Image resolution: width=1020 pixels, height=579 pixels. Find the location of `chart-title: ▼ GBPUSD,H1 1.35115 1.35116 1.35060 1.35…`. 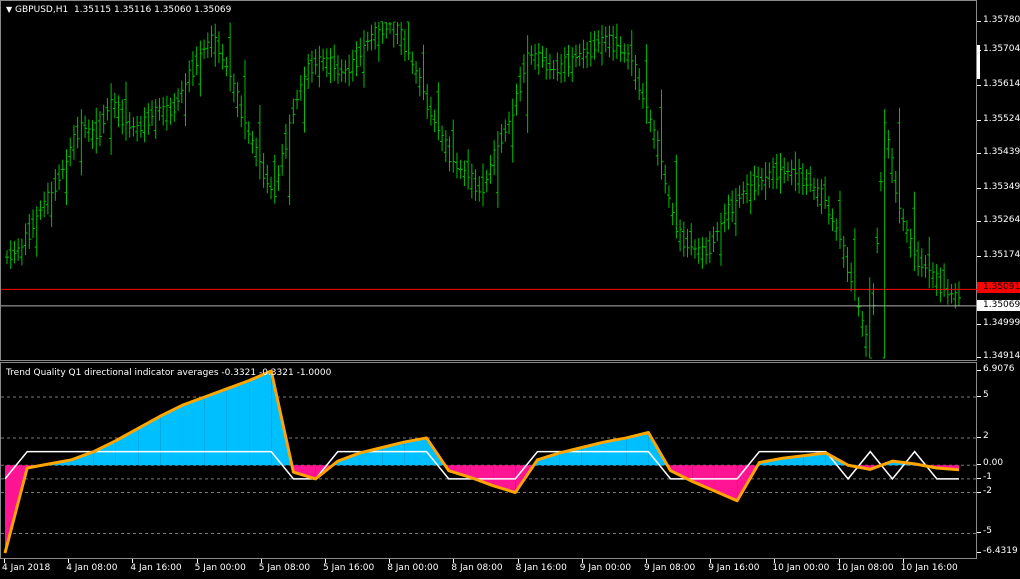

chart-title: ▼ GBPUSD,H1 1.35115 1.35116 1.35060 1.35… is located at coordinates (118, 10).